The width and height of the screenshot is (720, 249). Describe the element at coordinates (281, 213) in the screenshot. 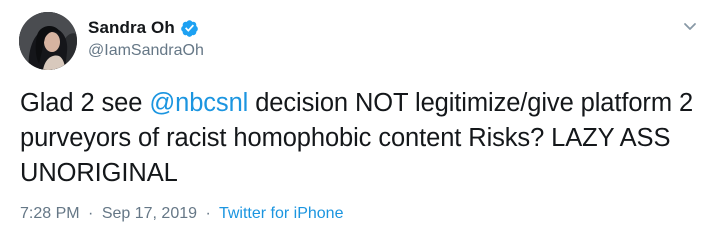

I see `tweet-source-link: Twitter for iPhone` at that location.